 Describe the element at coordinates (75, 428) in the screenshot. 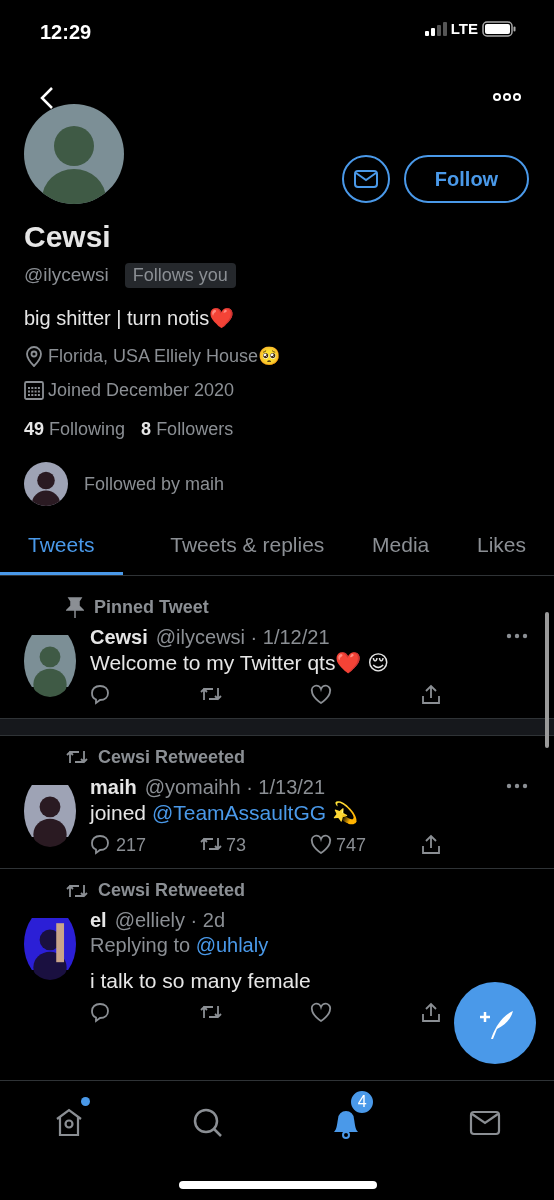

I see `following-link: 49 Following` at that location.